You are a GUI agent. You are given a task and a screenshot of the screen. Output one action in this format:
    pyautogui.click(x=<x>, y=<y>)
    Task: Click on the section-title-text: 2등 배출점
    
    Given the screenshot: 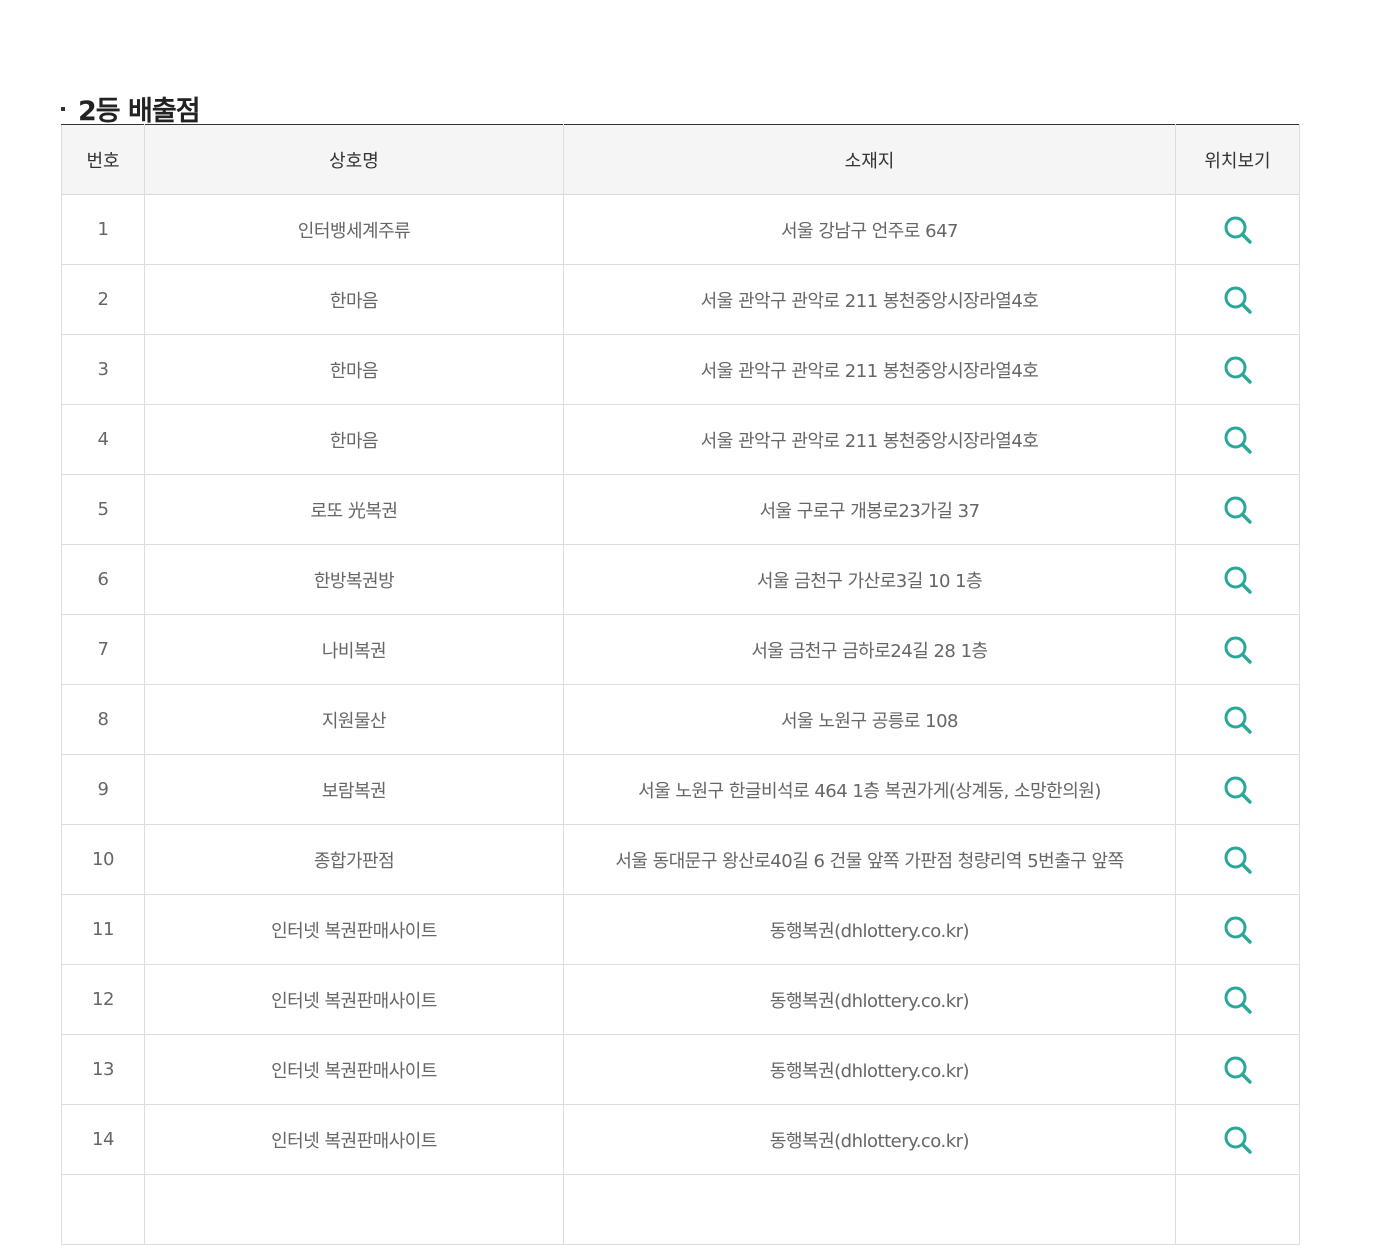 What is the action you would take?
    pyautogui.click(x=139, y=111)
    